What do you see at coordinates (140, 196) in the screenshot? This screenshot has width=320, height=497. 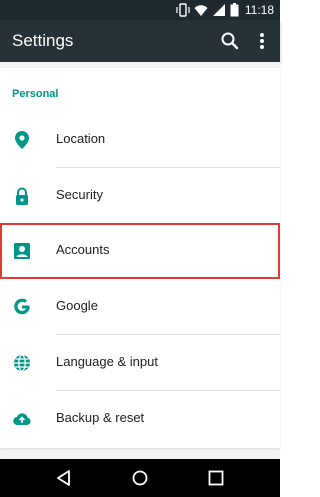 I see `settings-item-security: Security` at bounding box center [140, 196].